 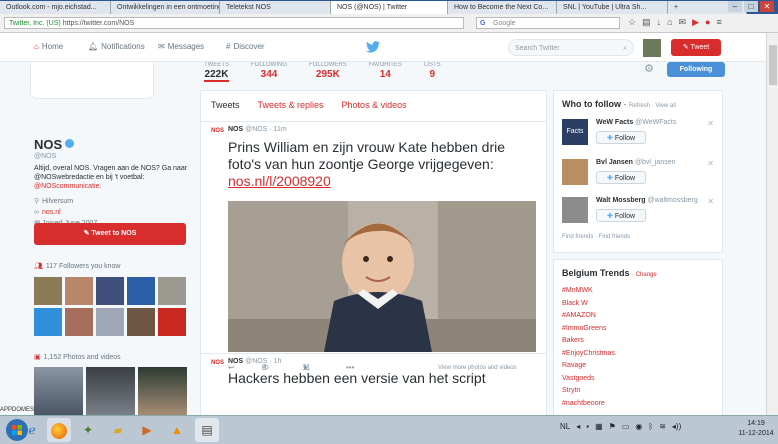 I want to click on minimize-icon: –, so click(x=735, y=6).